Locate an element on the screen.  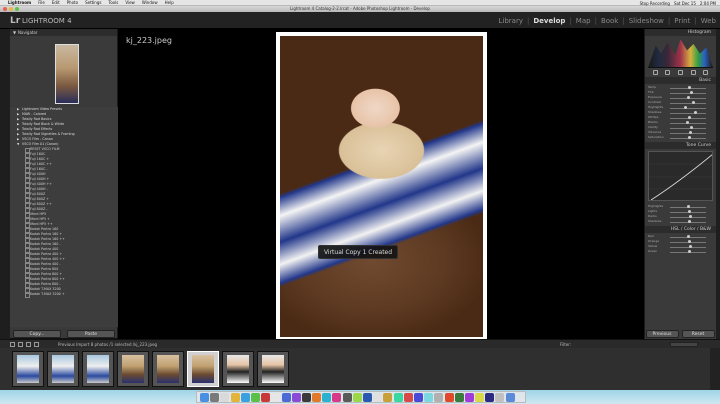
module-print: Print is located at coordinates (682, 21).